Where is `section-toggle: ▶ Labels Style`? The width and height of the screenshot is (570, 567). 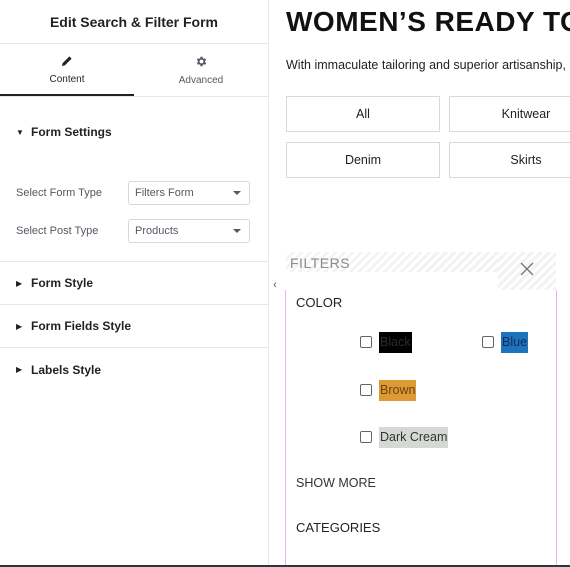
section-toggle: ▶ Labels Style is located at coordinates (50, 370).